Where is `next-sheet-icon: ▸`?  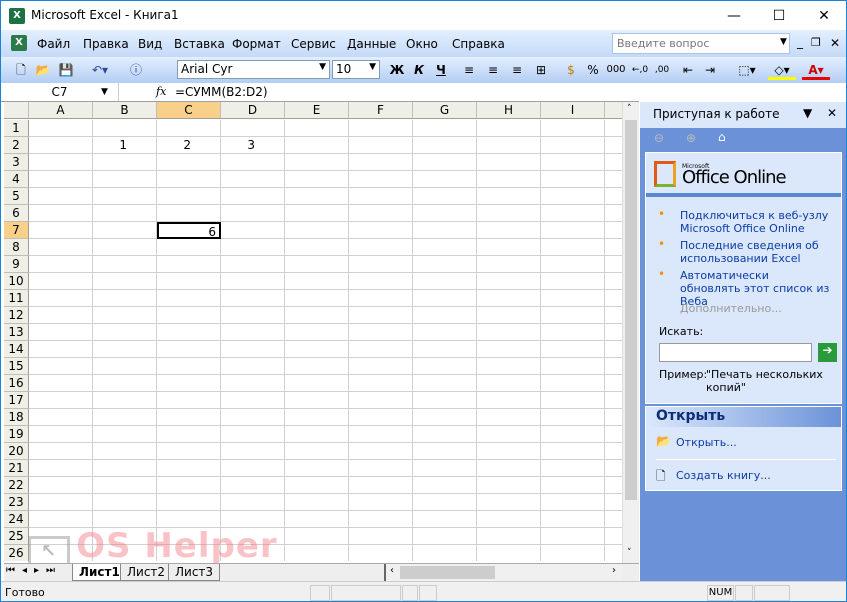
next-sheet-icon: ▸ is located at coordinates (36, 570).